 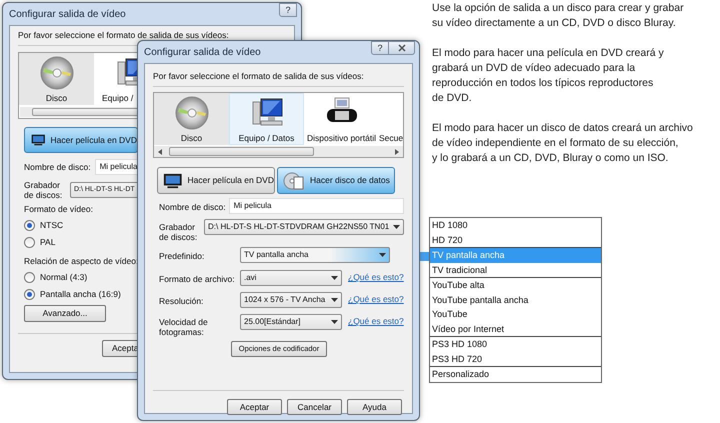 I want to click on close-button, so click(x=402, y=48).